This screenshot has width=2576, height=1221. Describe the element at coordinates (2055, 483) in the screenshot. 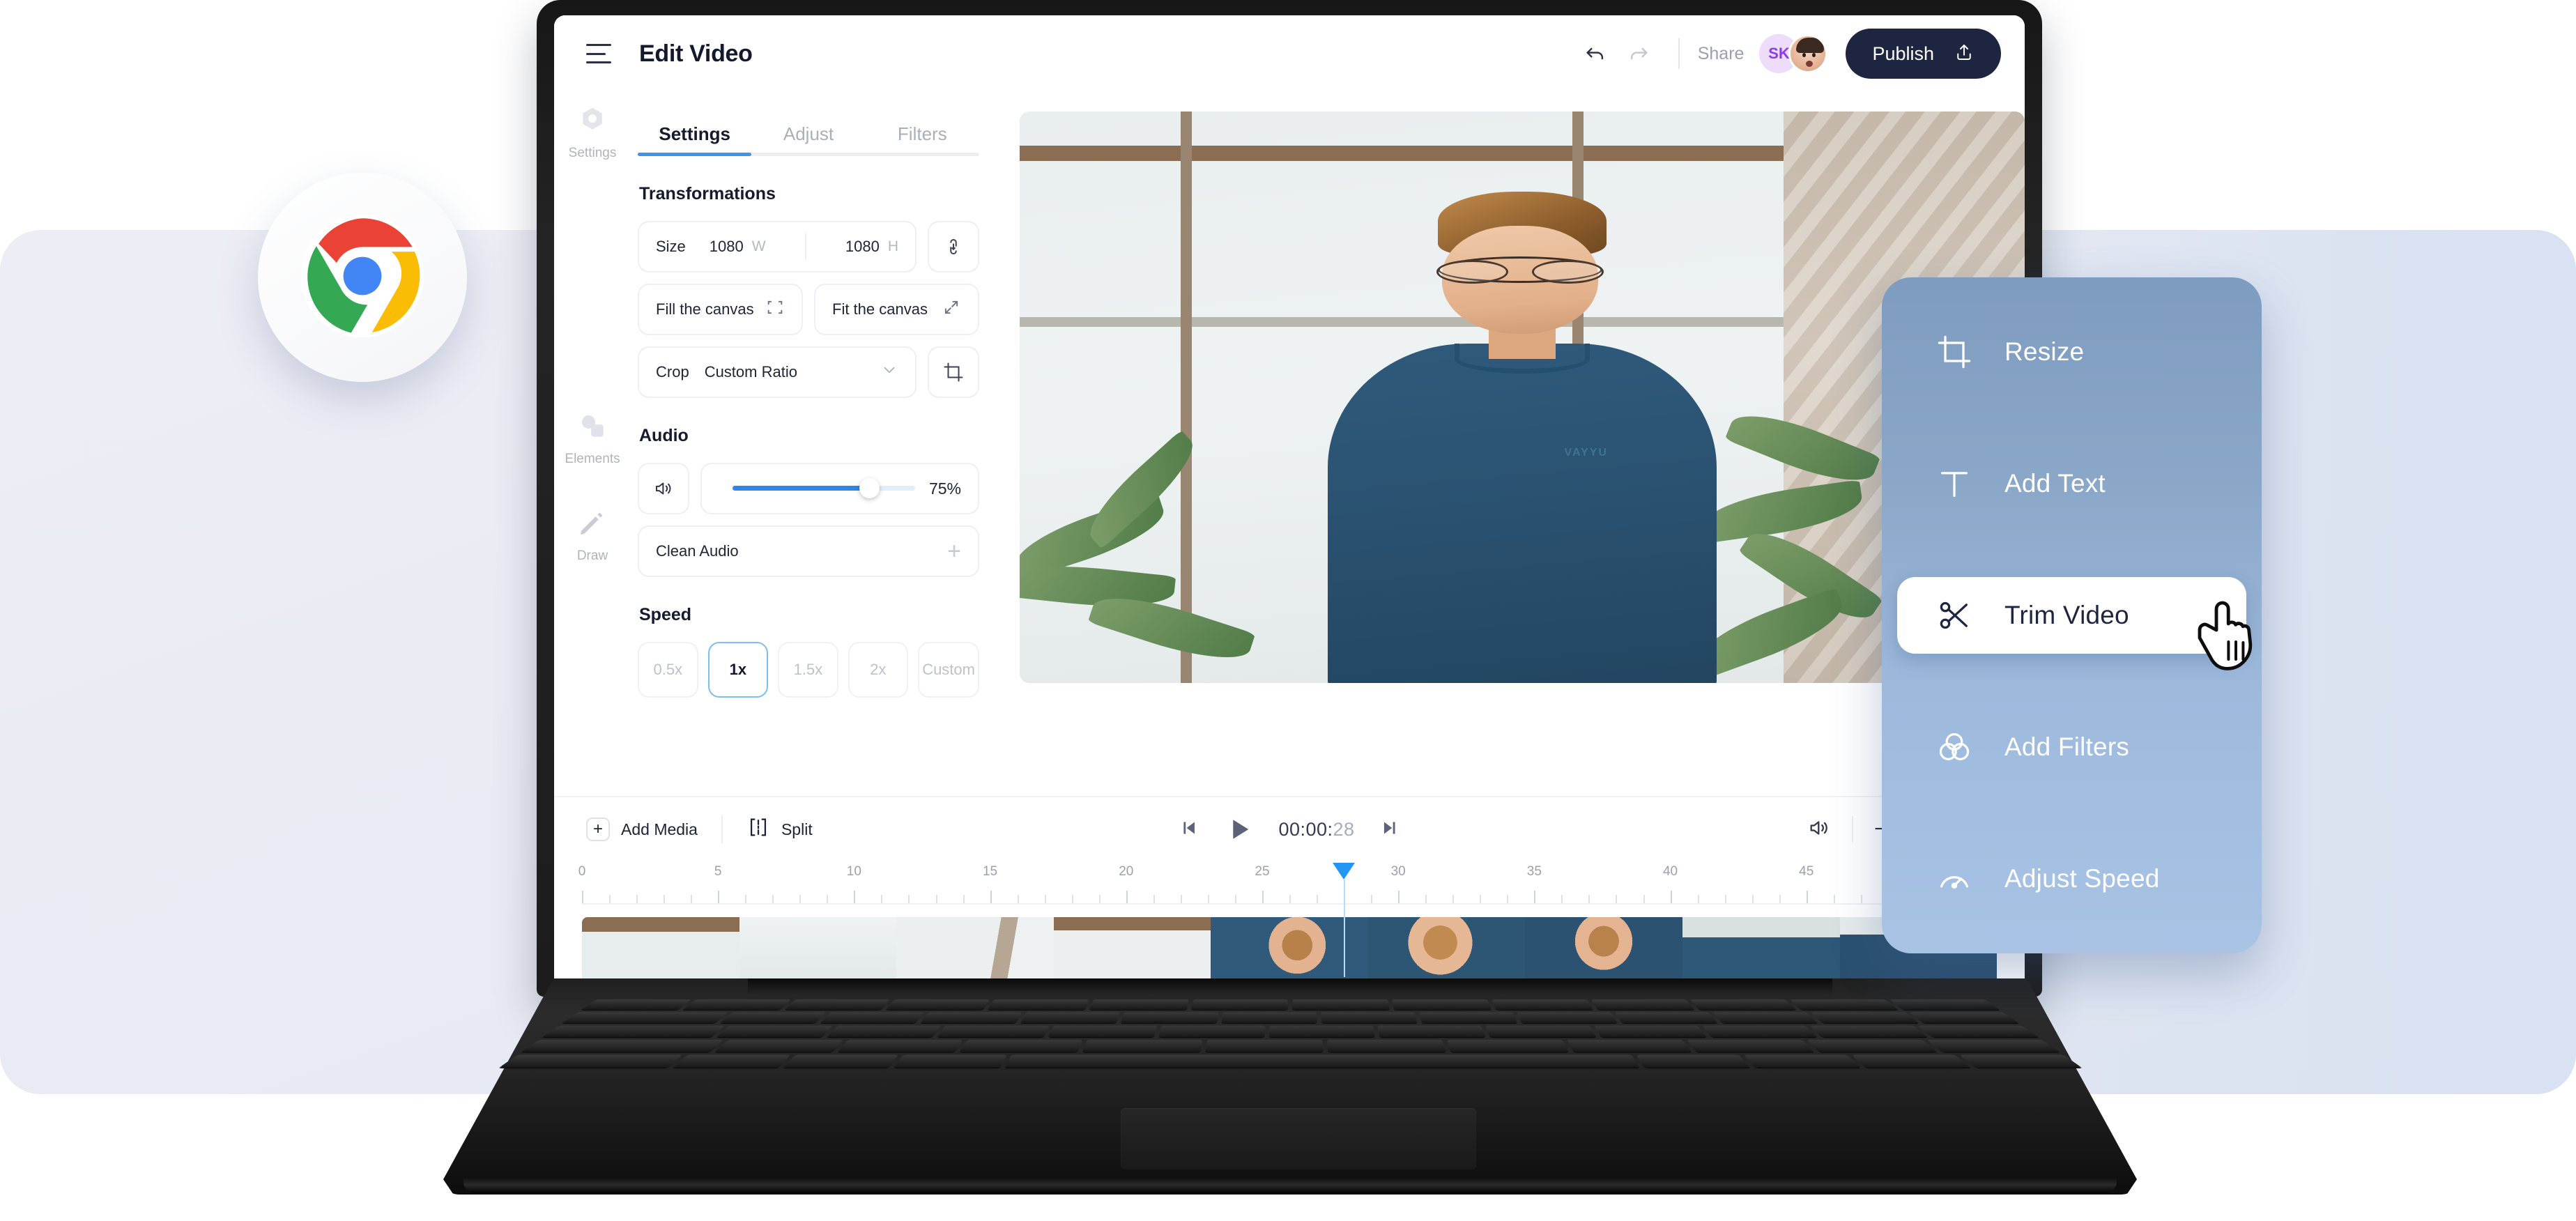

I see `context-menu-label: Add Text` at that location.